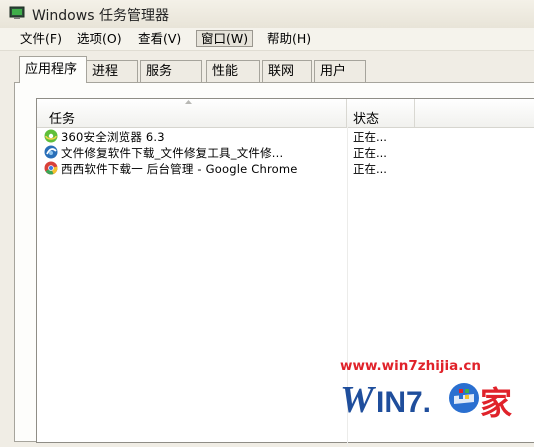 This screenshot has width=534, height=447. Describe the element at coordinates (53, 69) in the screenshot. I see `tab-applications: 应用程序` at that location.